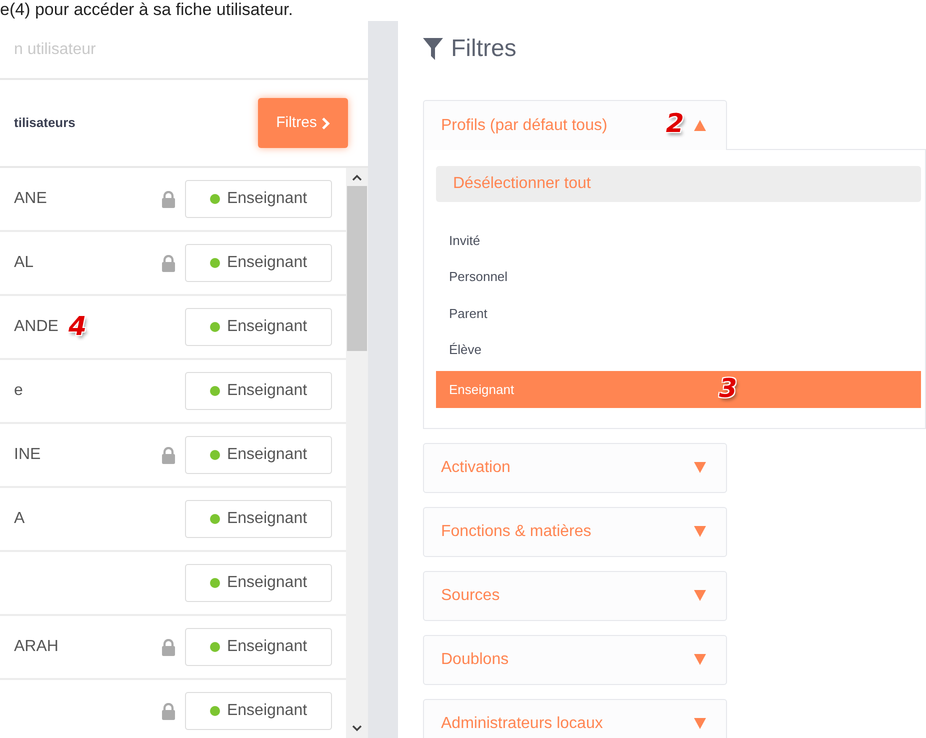 This screenshot has width=926, height=738. I want to click on user-name: e, so click(18, 391).